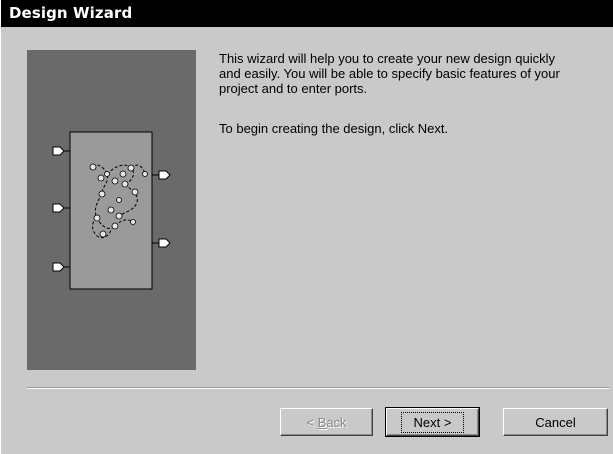 This screenshot has width=613, height=454. I want to click on back-button: < Back, so click(326, 422).